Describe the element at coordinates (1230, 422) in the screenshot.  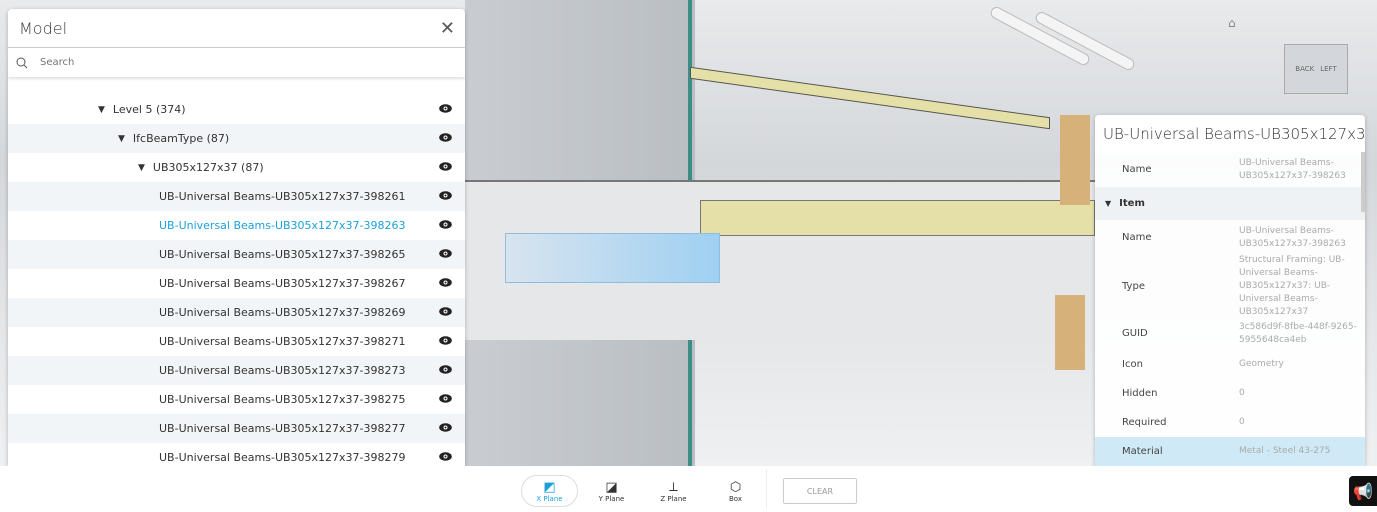
I see `property-row: Required 0` at that location.